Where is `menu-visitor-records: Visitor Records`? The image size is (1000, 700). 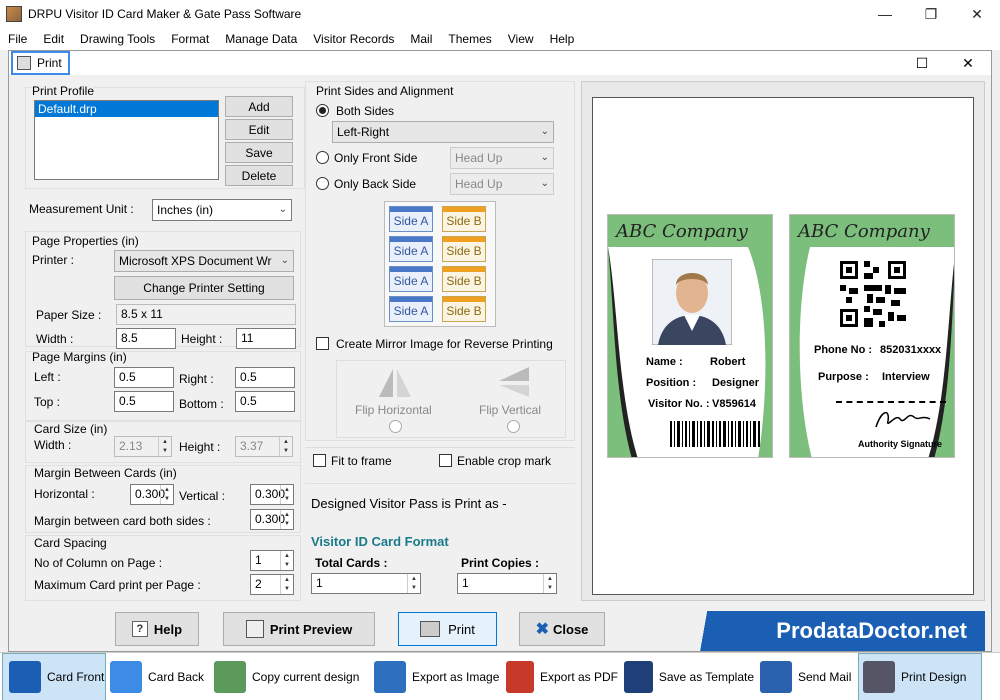 menu-visitor-records: Visitor Records is located at coordinates (353, 39).